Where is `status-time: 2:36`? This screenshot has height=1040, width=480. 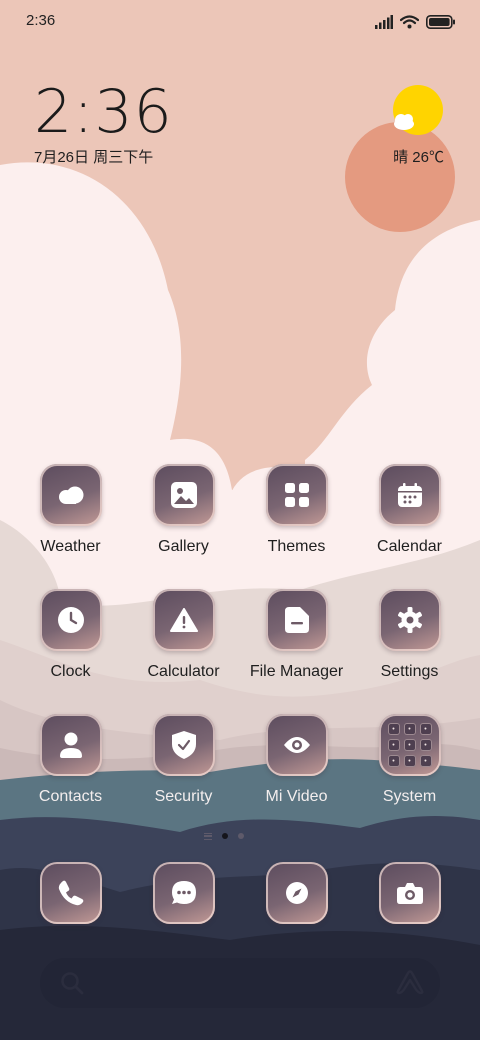 status-time: 2:36 is located at coordinates (41, 20).